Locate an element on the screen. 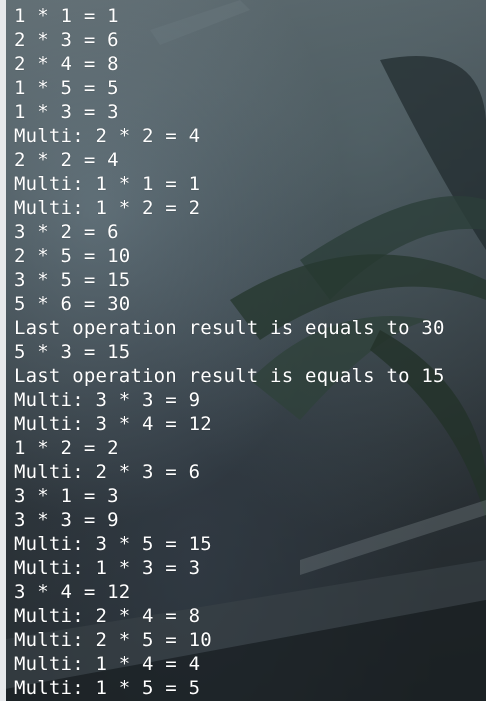 Image resolution: width=486 pixels, height=701 pixels. output-line: 1 * 5 = 5 is located at coordinates (66, 88).